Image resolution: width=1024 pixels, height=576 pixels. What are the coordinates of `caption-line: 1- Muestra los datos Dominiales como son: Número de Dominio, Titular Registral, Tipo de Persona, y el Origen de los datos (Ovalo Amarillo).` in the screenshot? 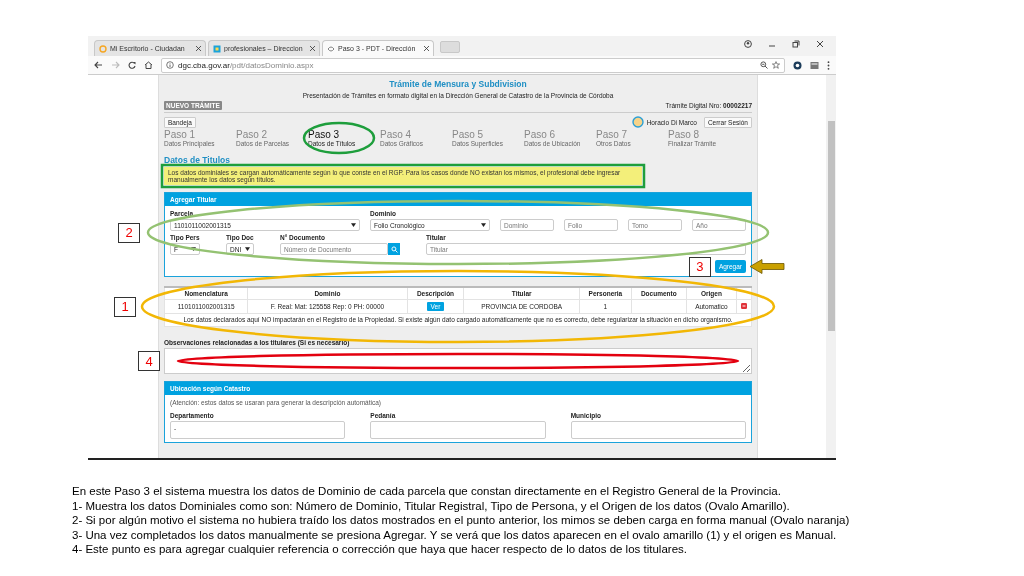 It's located at (431, 506).